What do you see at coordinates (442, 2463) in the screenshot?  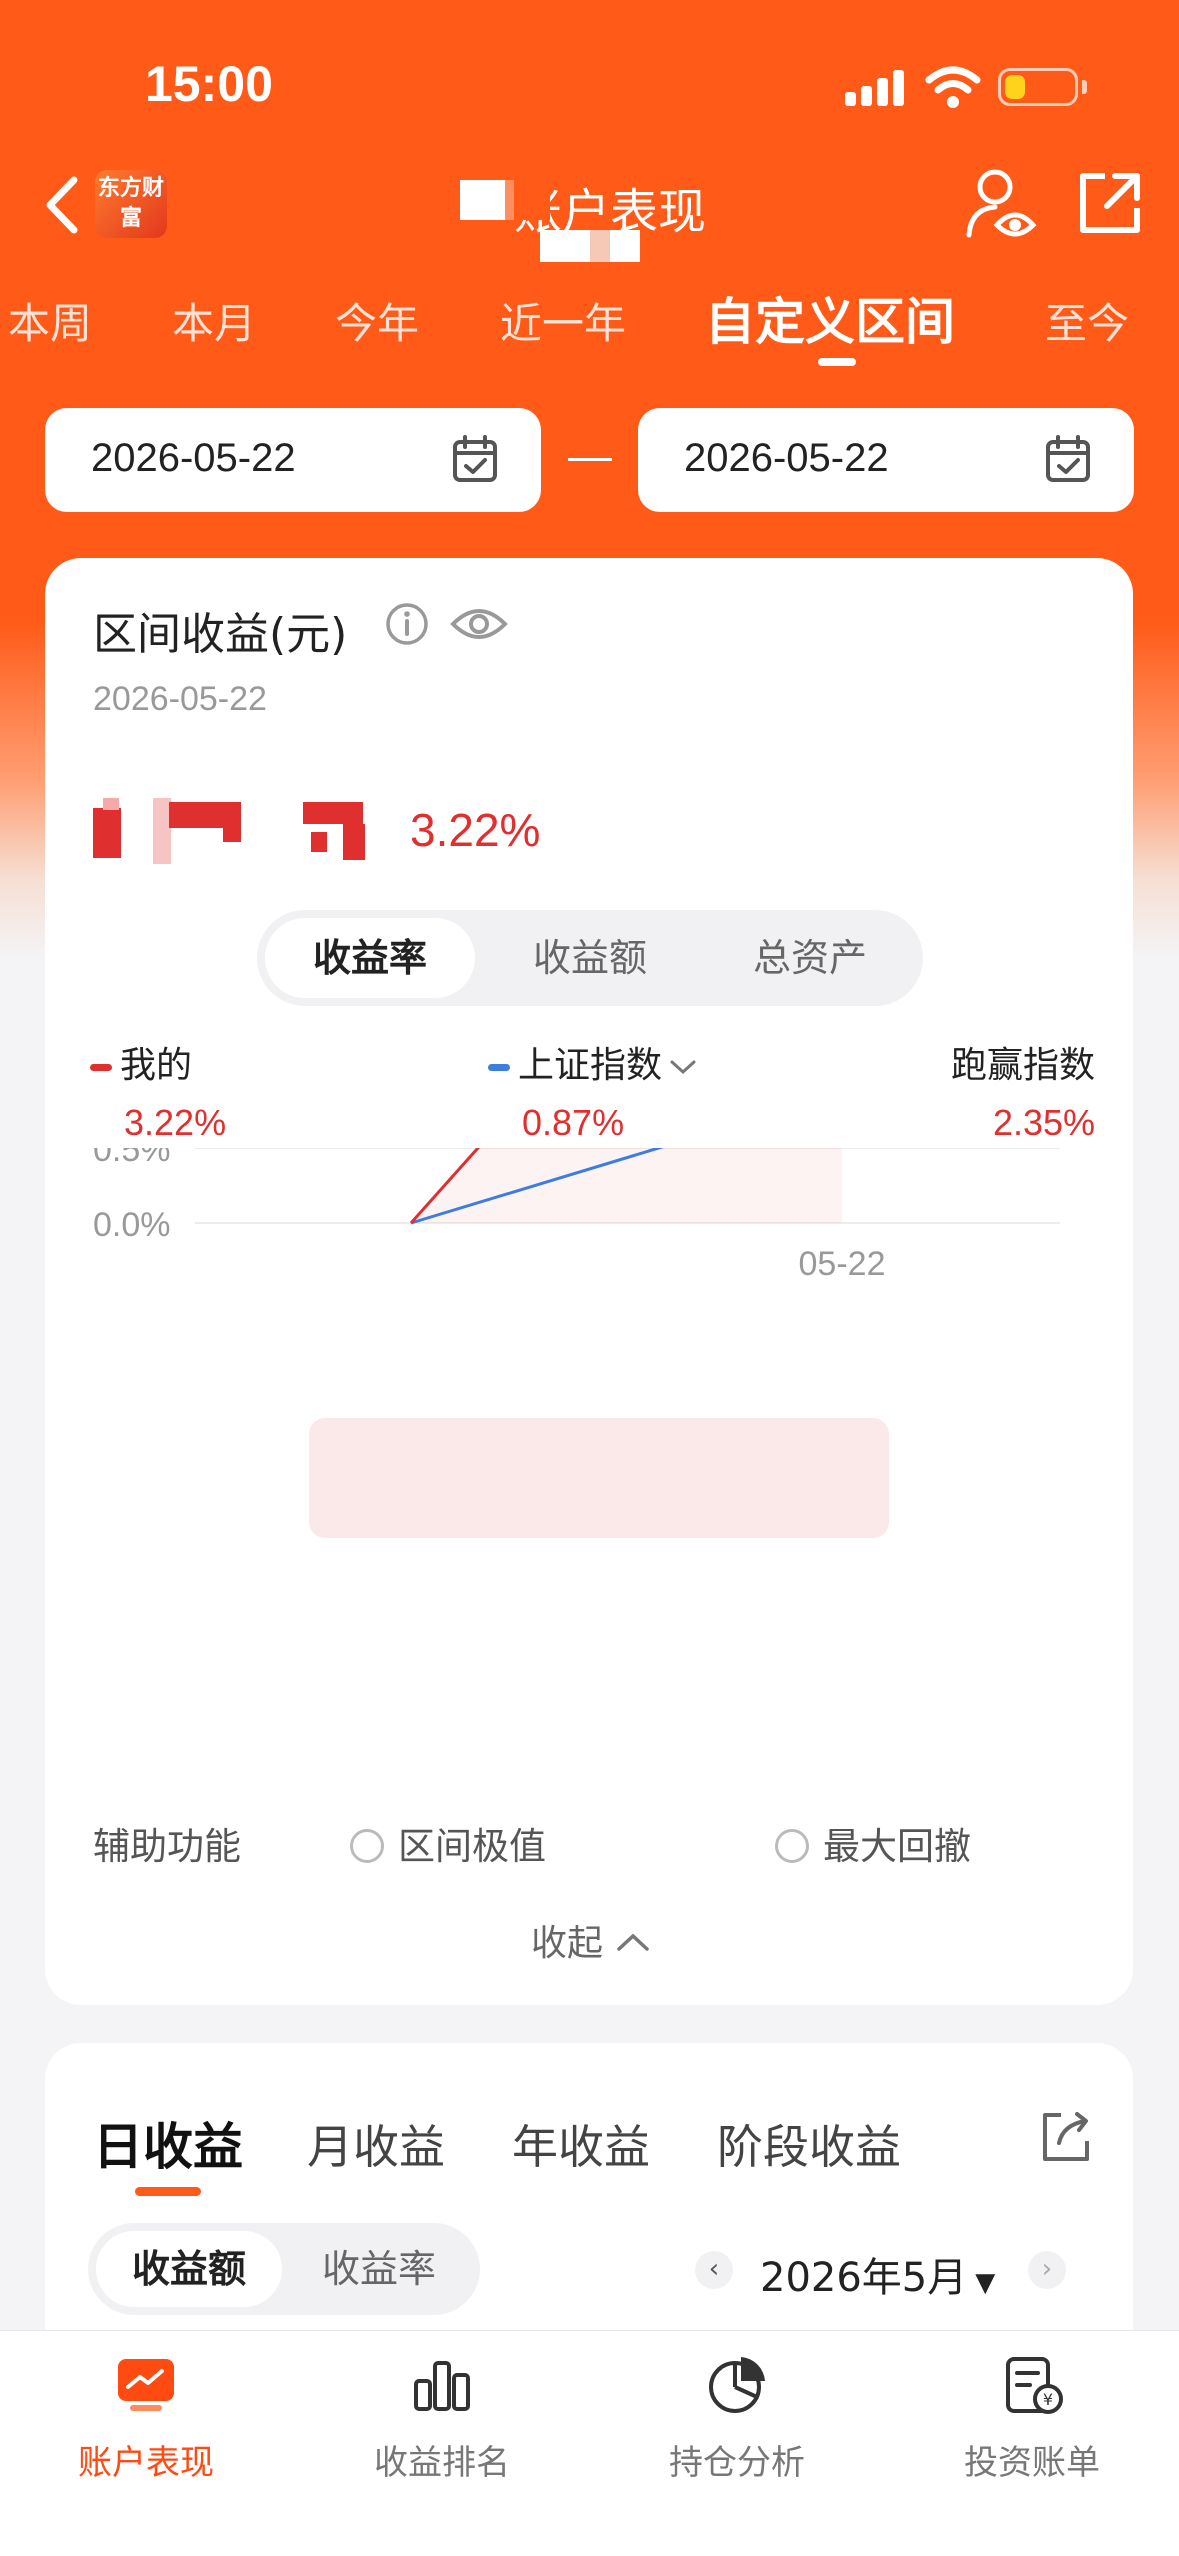 I see `tab-label: 收益排名` at bounding box center [442, 2463].